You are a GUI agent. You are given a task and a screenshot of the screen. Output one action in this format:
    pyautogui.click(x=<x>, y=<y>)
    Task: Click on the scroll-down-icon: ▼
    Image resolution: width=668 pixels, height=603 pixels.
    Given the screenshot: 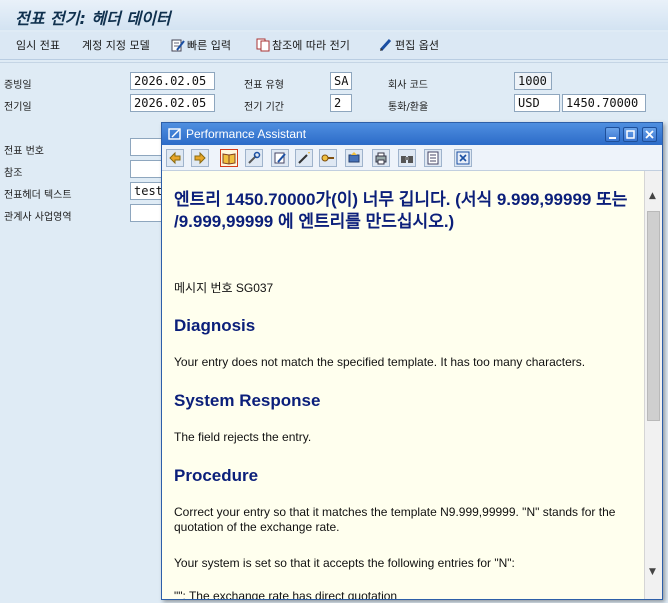 What is the action you would take?
    pyautogui.click(x=652, y=572)
    